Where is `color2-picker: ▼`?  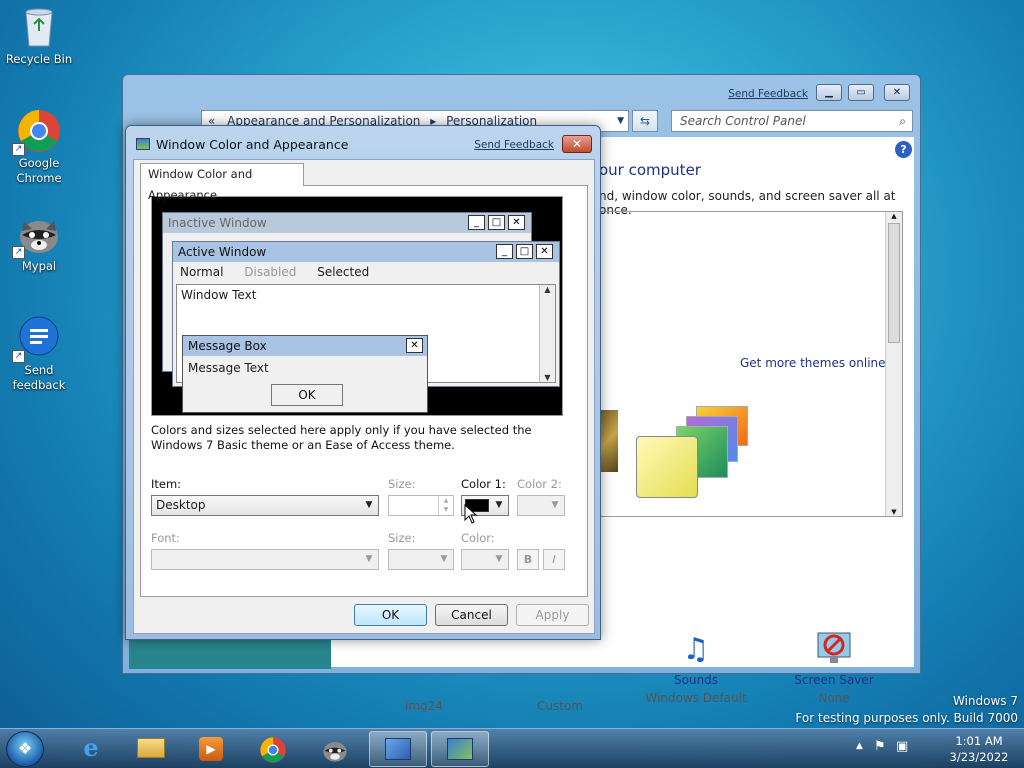 color2-picker: ▼ is located at coordinates (541, 505).